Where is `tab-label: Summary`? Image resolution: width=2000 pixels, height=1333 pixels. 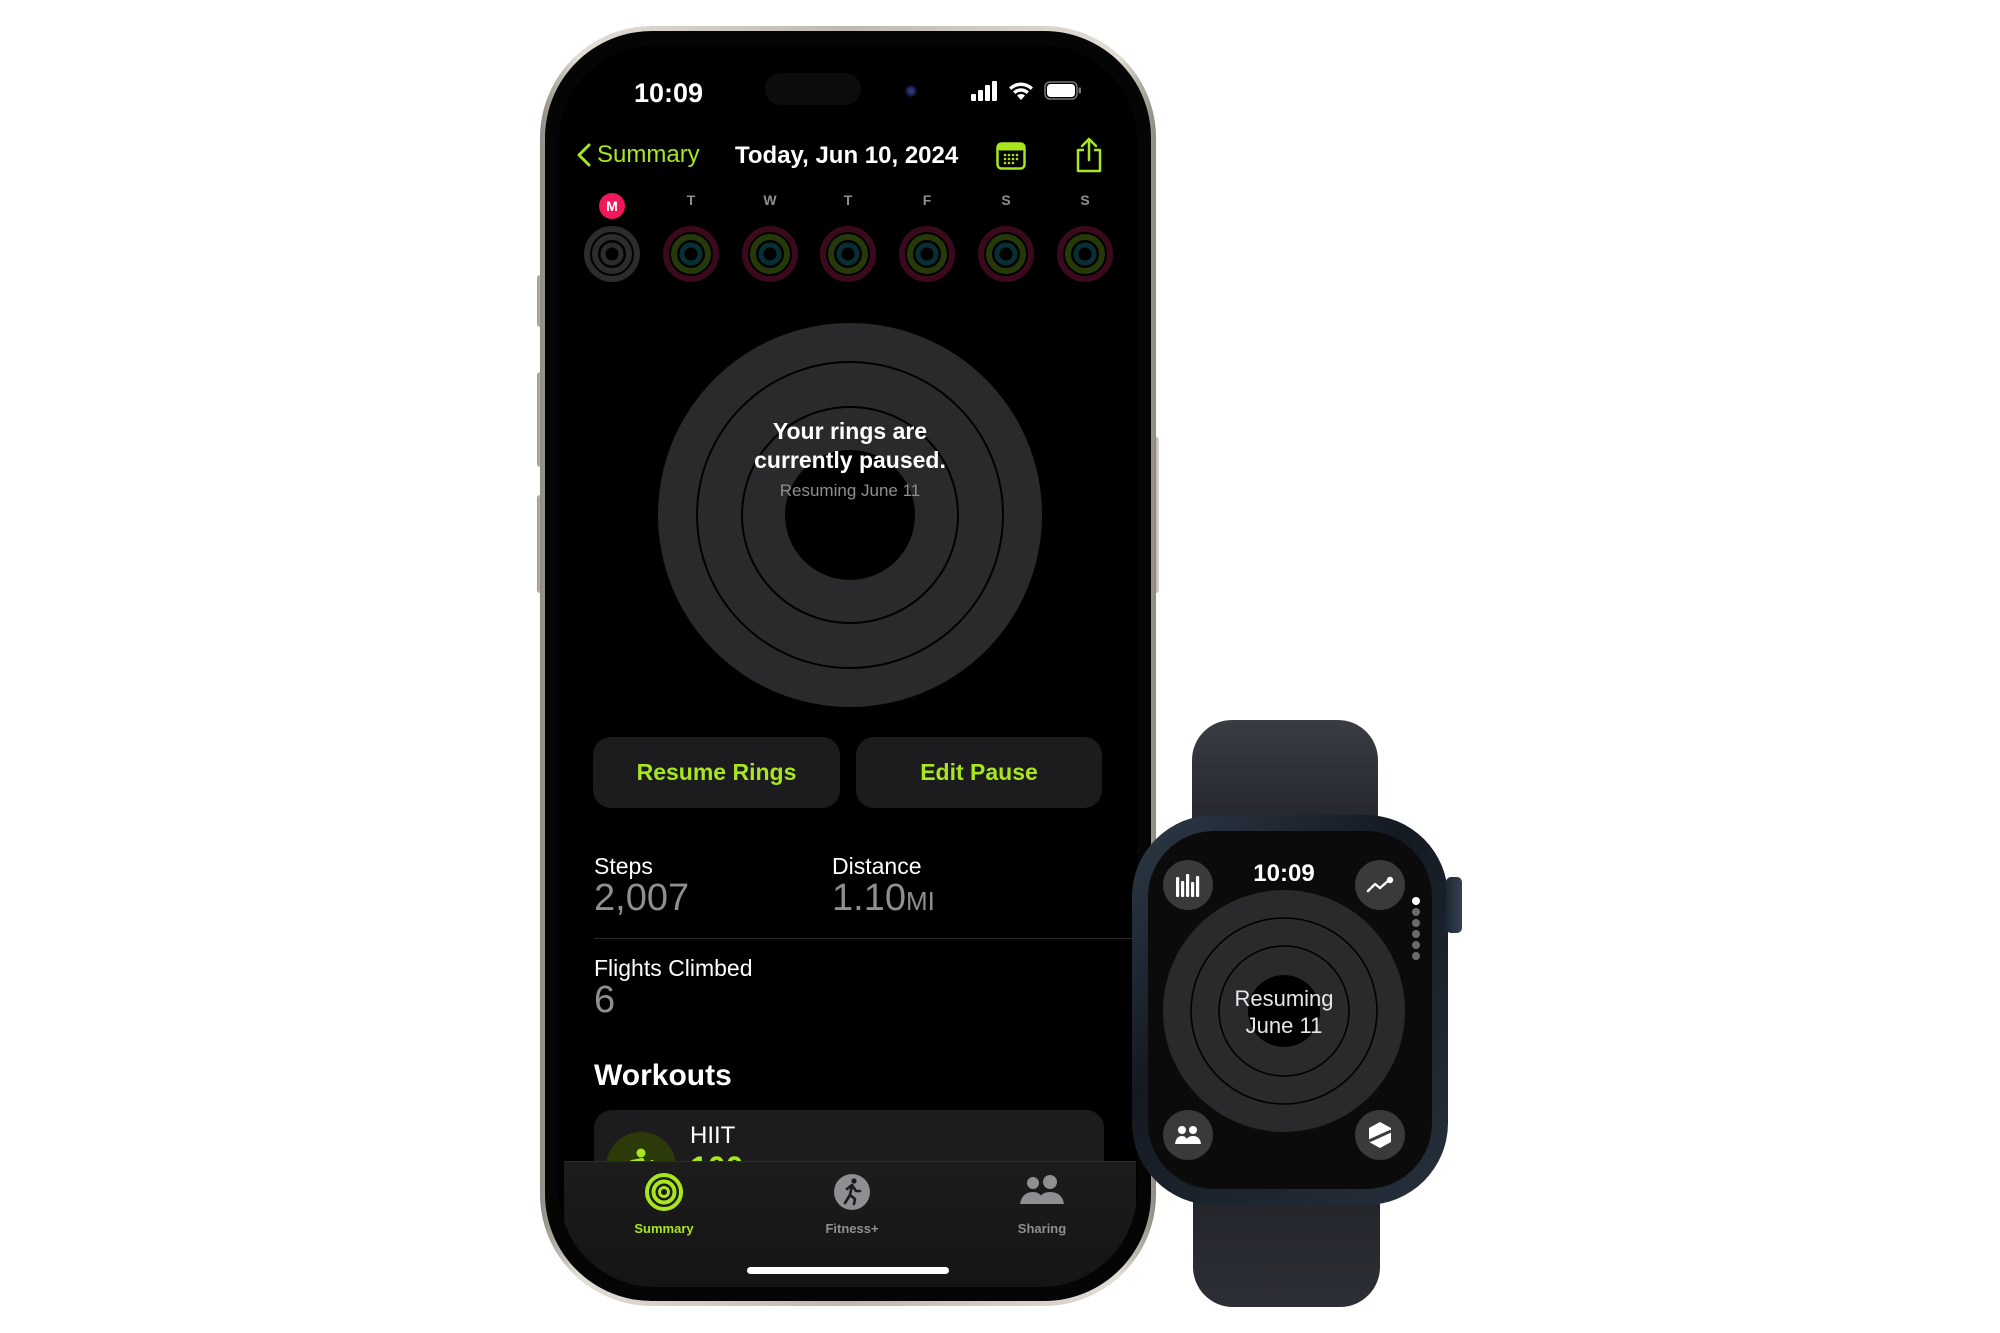 tab-label: Summary is located at coordinates (664, 1228).